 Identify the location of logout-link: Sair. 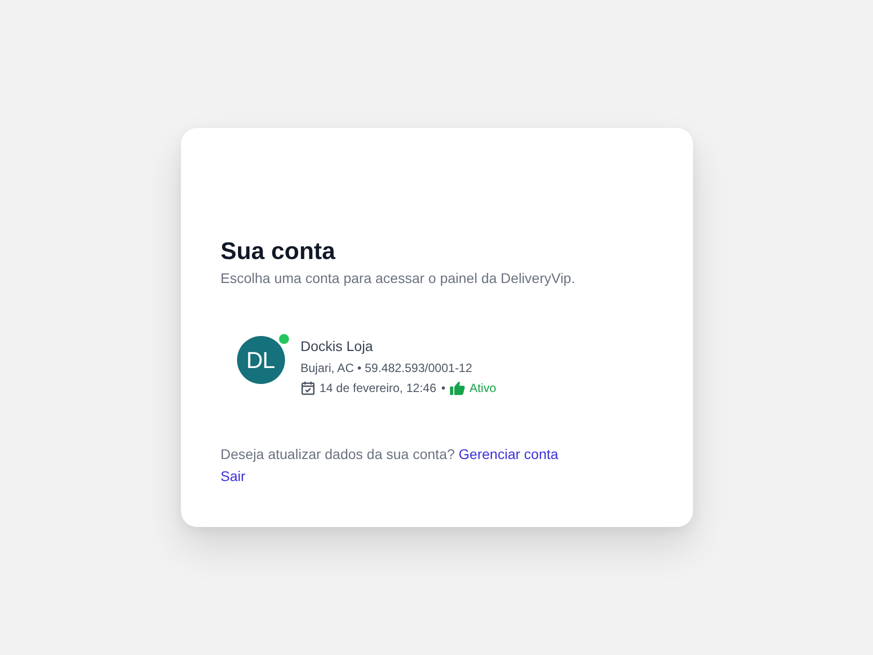
(233, 476).